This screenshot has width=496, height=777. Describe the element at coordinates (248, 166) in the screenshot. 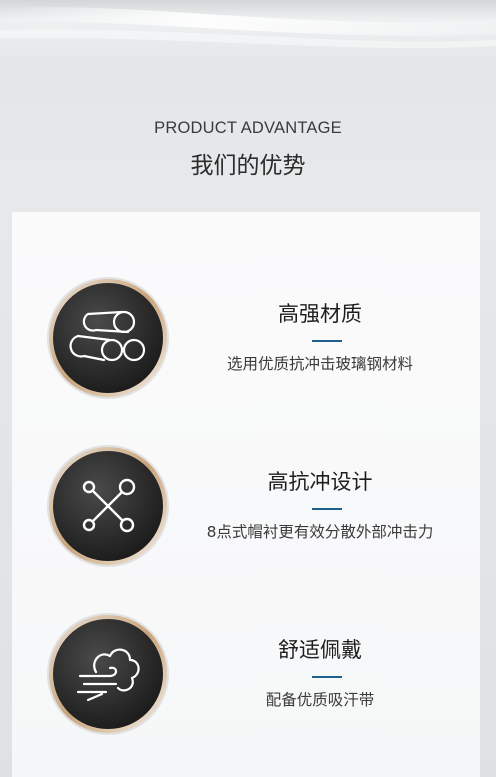

I see `section-title: 我们的优势` at that location.